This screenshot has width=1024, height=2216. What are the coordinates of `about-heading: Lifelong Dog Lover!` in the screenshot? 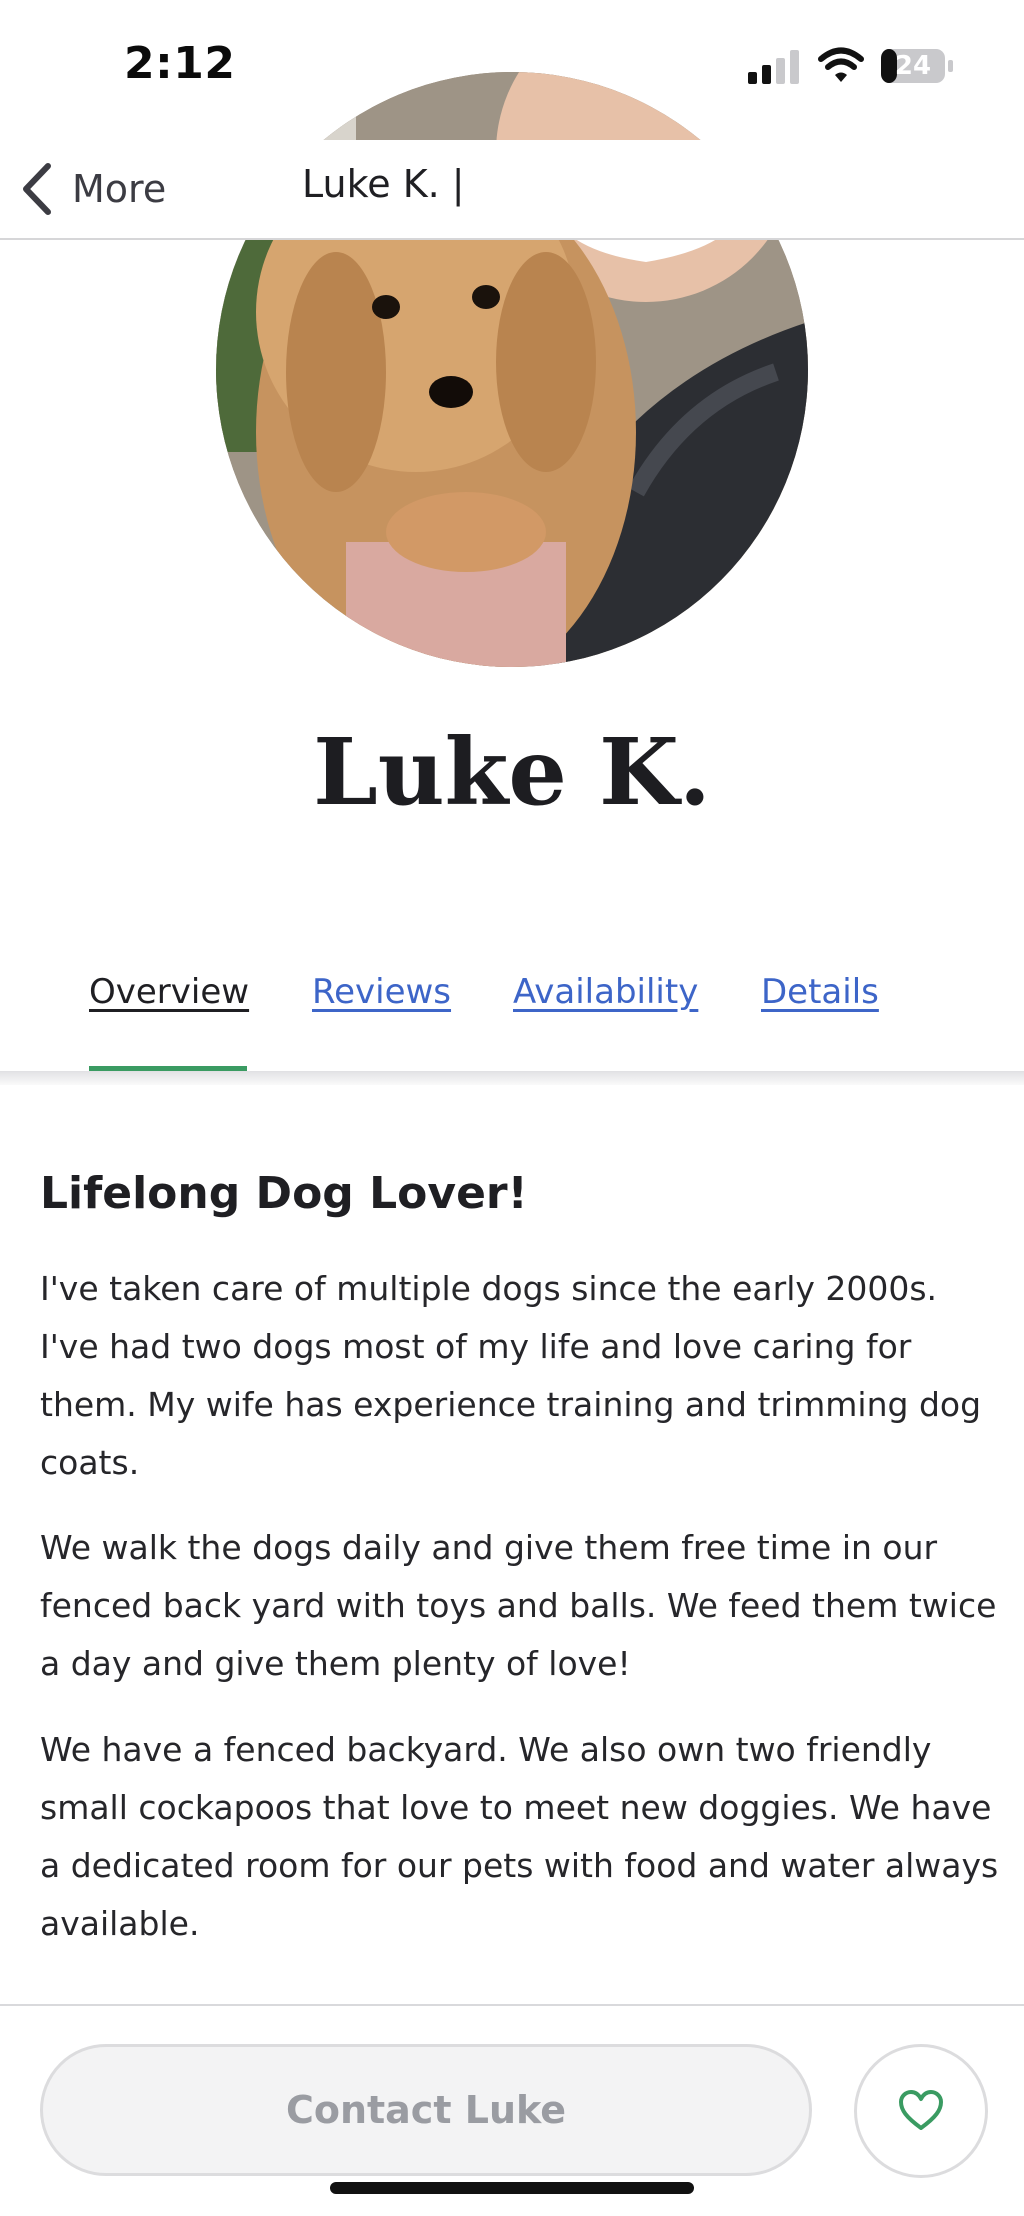 It's located at (284, 1193).